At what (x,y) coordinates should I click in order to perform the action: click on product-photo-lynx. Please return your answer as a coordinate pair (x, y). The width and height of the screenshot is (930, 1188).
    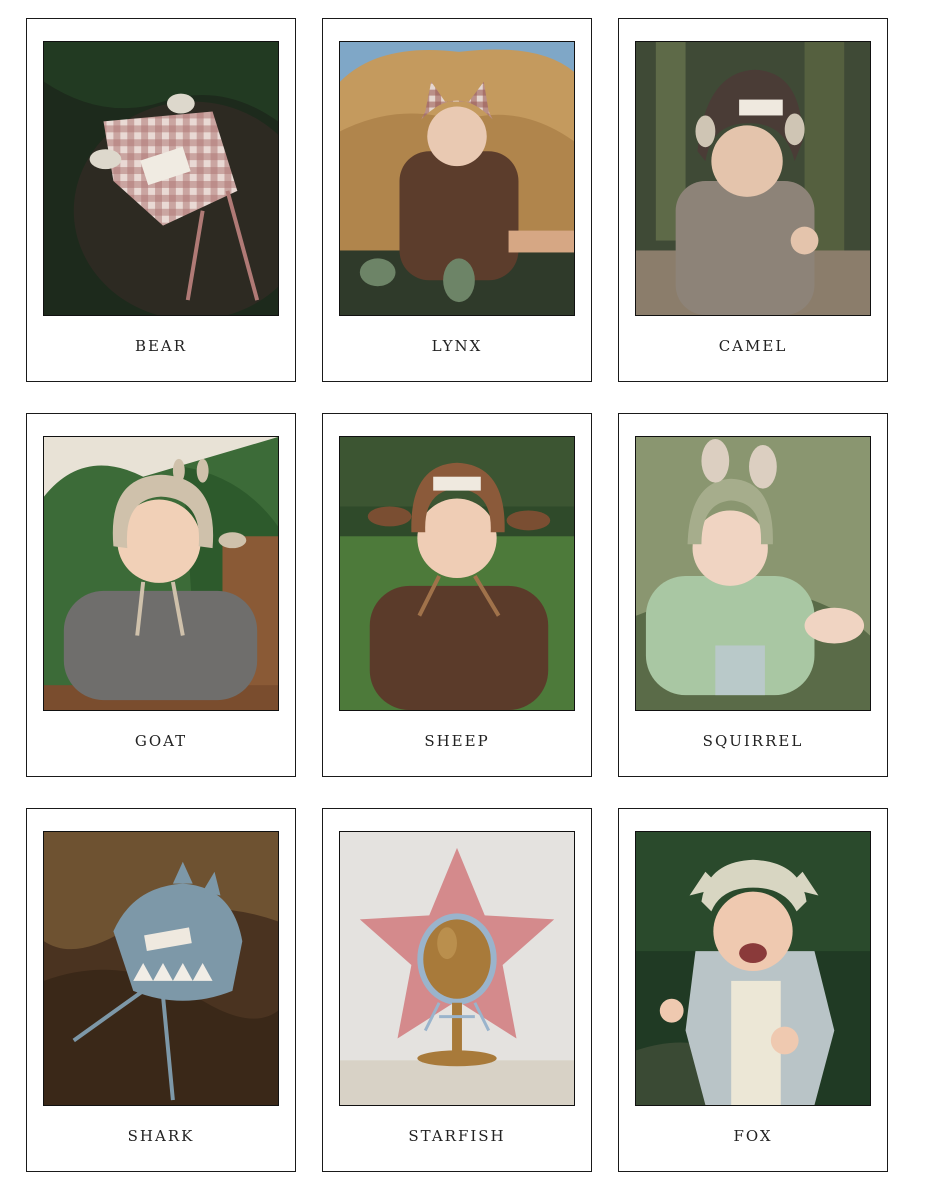
    Looking at the image, I should click on (457, 178).